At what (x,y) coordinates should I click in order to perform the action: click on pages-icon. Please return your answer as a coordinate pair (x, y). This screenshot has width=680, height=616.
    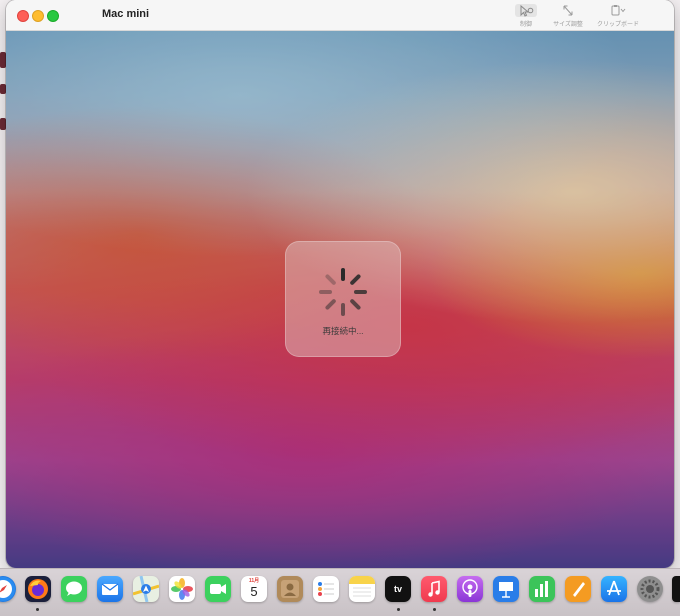
    Looking at the image, I should click on (578, 589).